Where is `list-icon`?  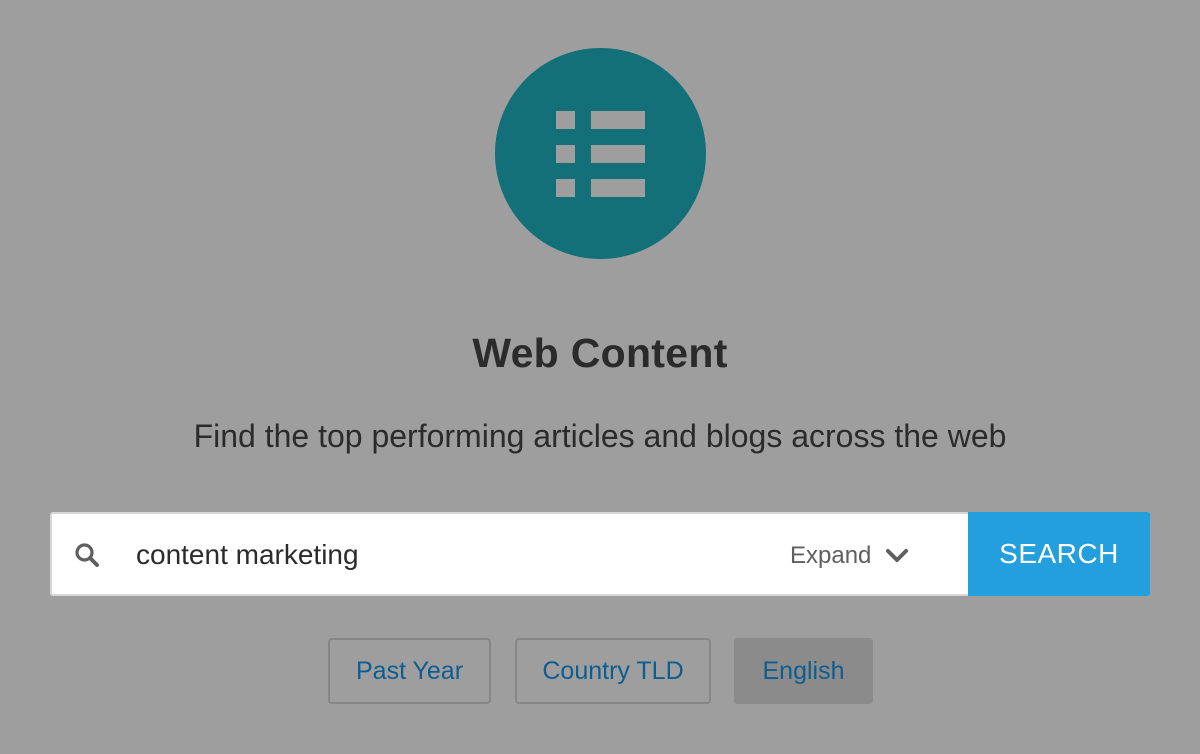 list-icon is located at coordinates (600, 154).